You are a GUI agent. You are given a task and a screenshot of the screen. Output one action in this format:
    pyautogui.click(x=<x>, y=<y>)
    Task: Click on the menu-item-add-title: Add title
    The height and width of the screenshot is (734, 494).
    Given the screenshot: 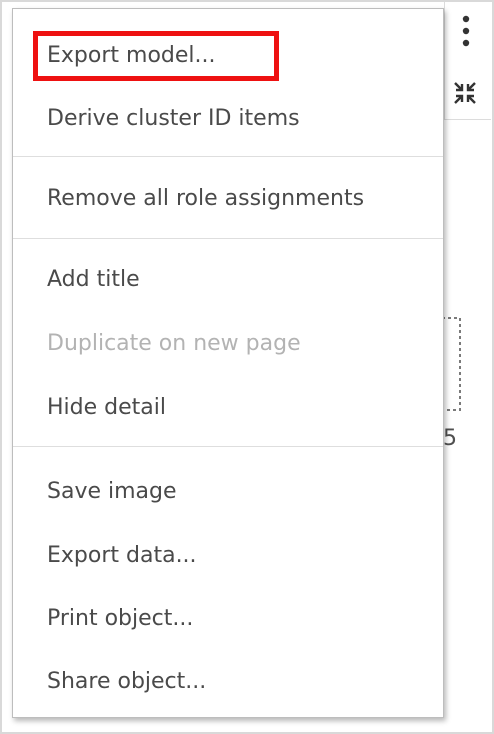 What is the action you would take?
    pyautogui.click(x=228, y=280)
    